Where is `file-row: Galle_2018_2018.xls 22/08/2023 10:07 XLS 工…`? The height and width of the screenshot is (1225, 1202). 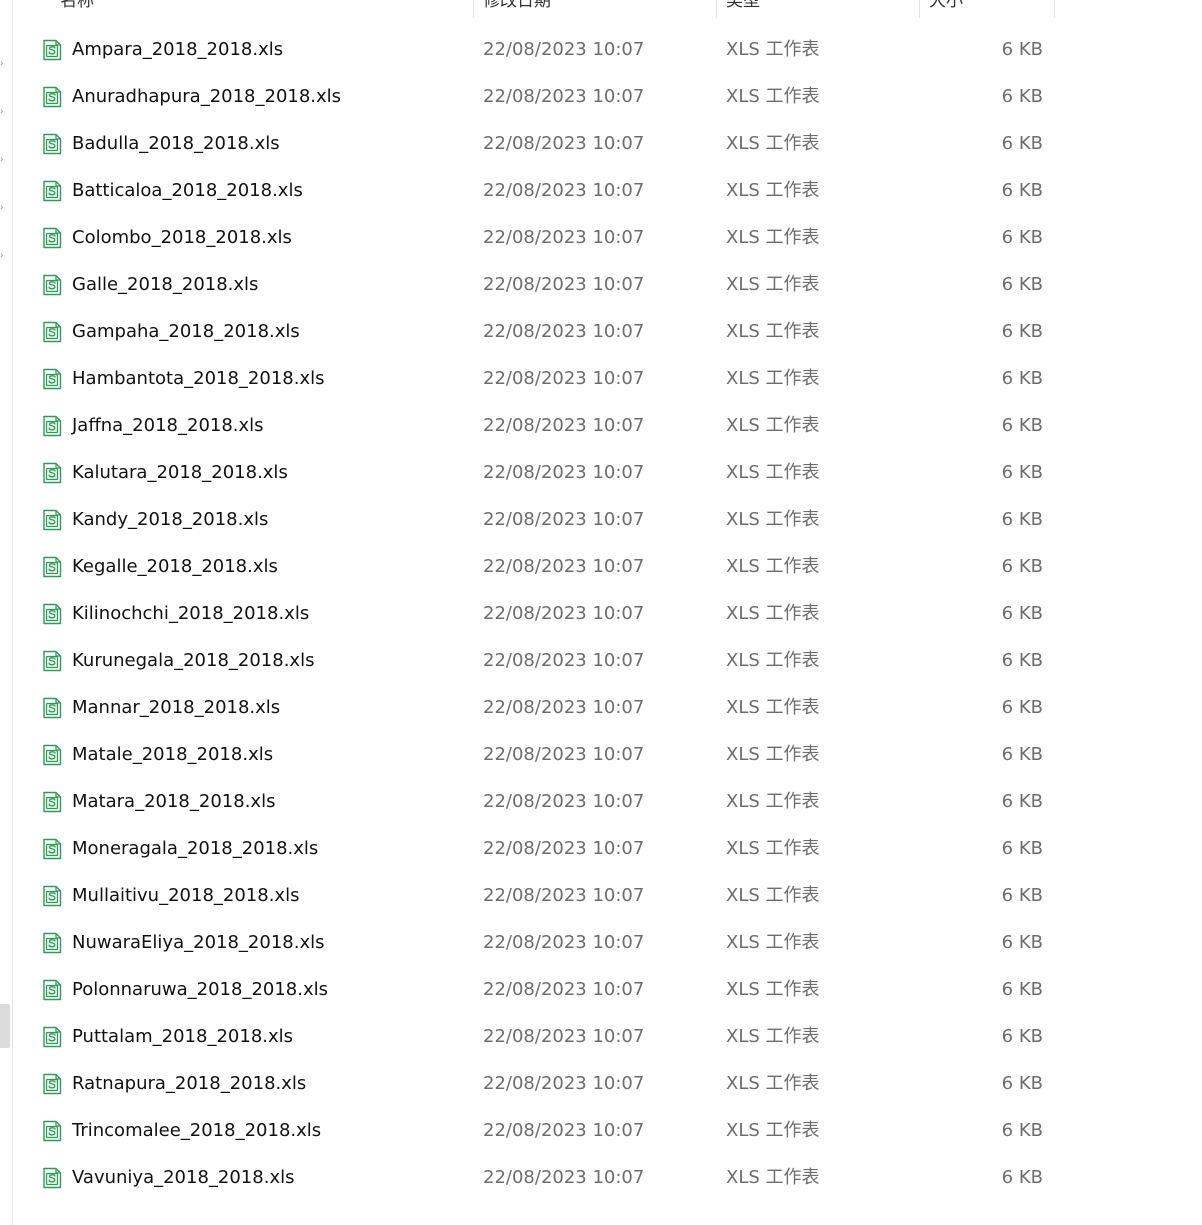 file-row: Galle_2018_2018.xls 22/08/2023 10:07 XLS 工… is located at coordinates (543, 285).